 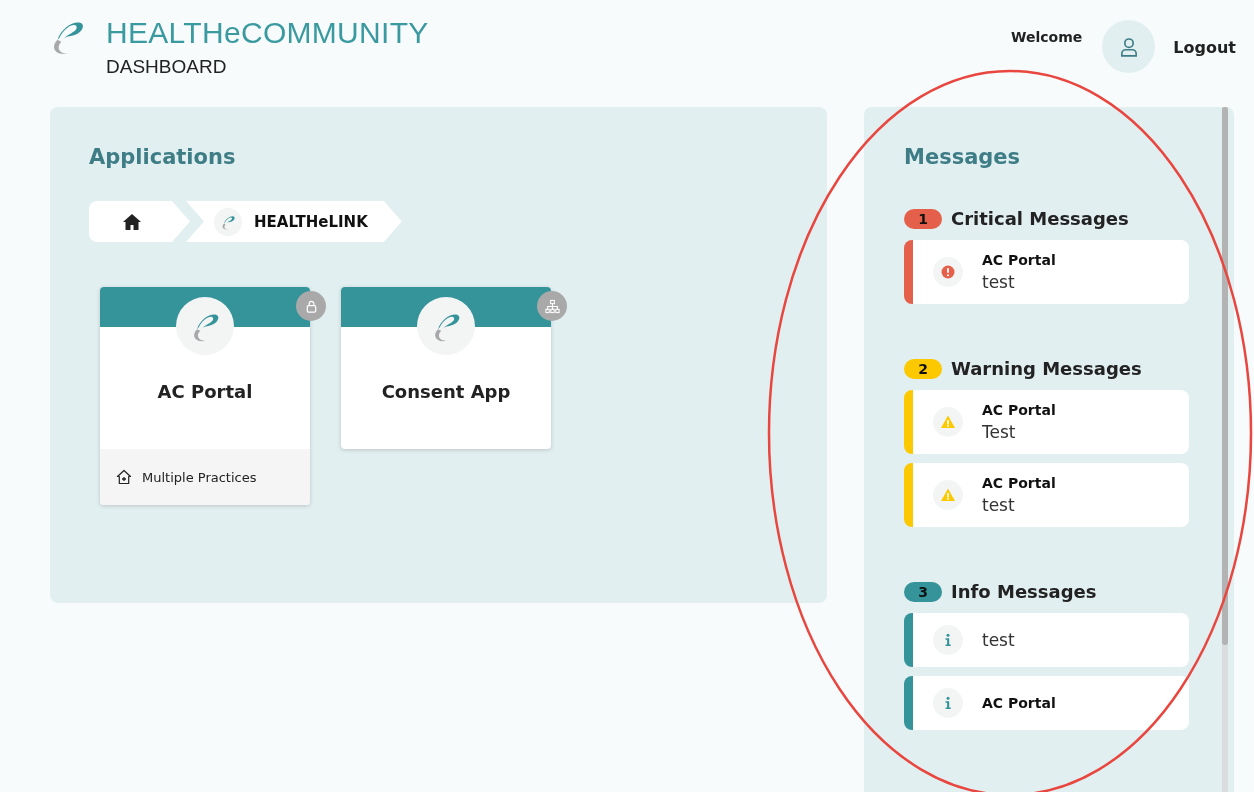 I want to click on group-title: Critical Messages, so click(x=1040, y=218).